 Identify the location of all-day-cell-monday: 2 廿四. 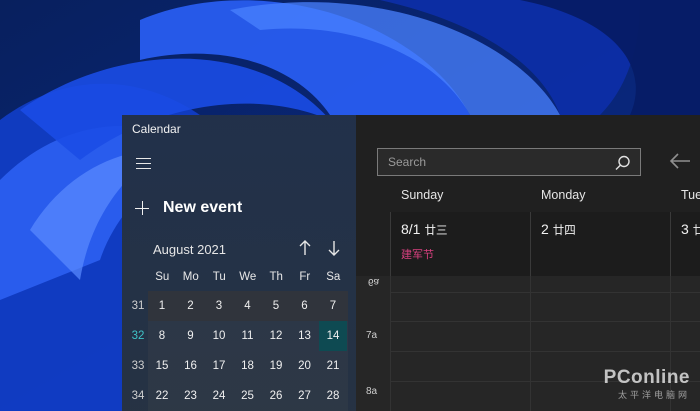
(600, 244).